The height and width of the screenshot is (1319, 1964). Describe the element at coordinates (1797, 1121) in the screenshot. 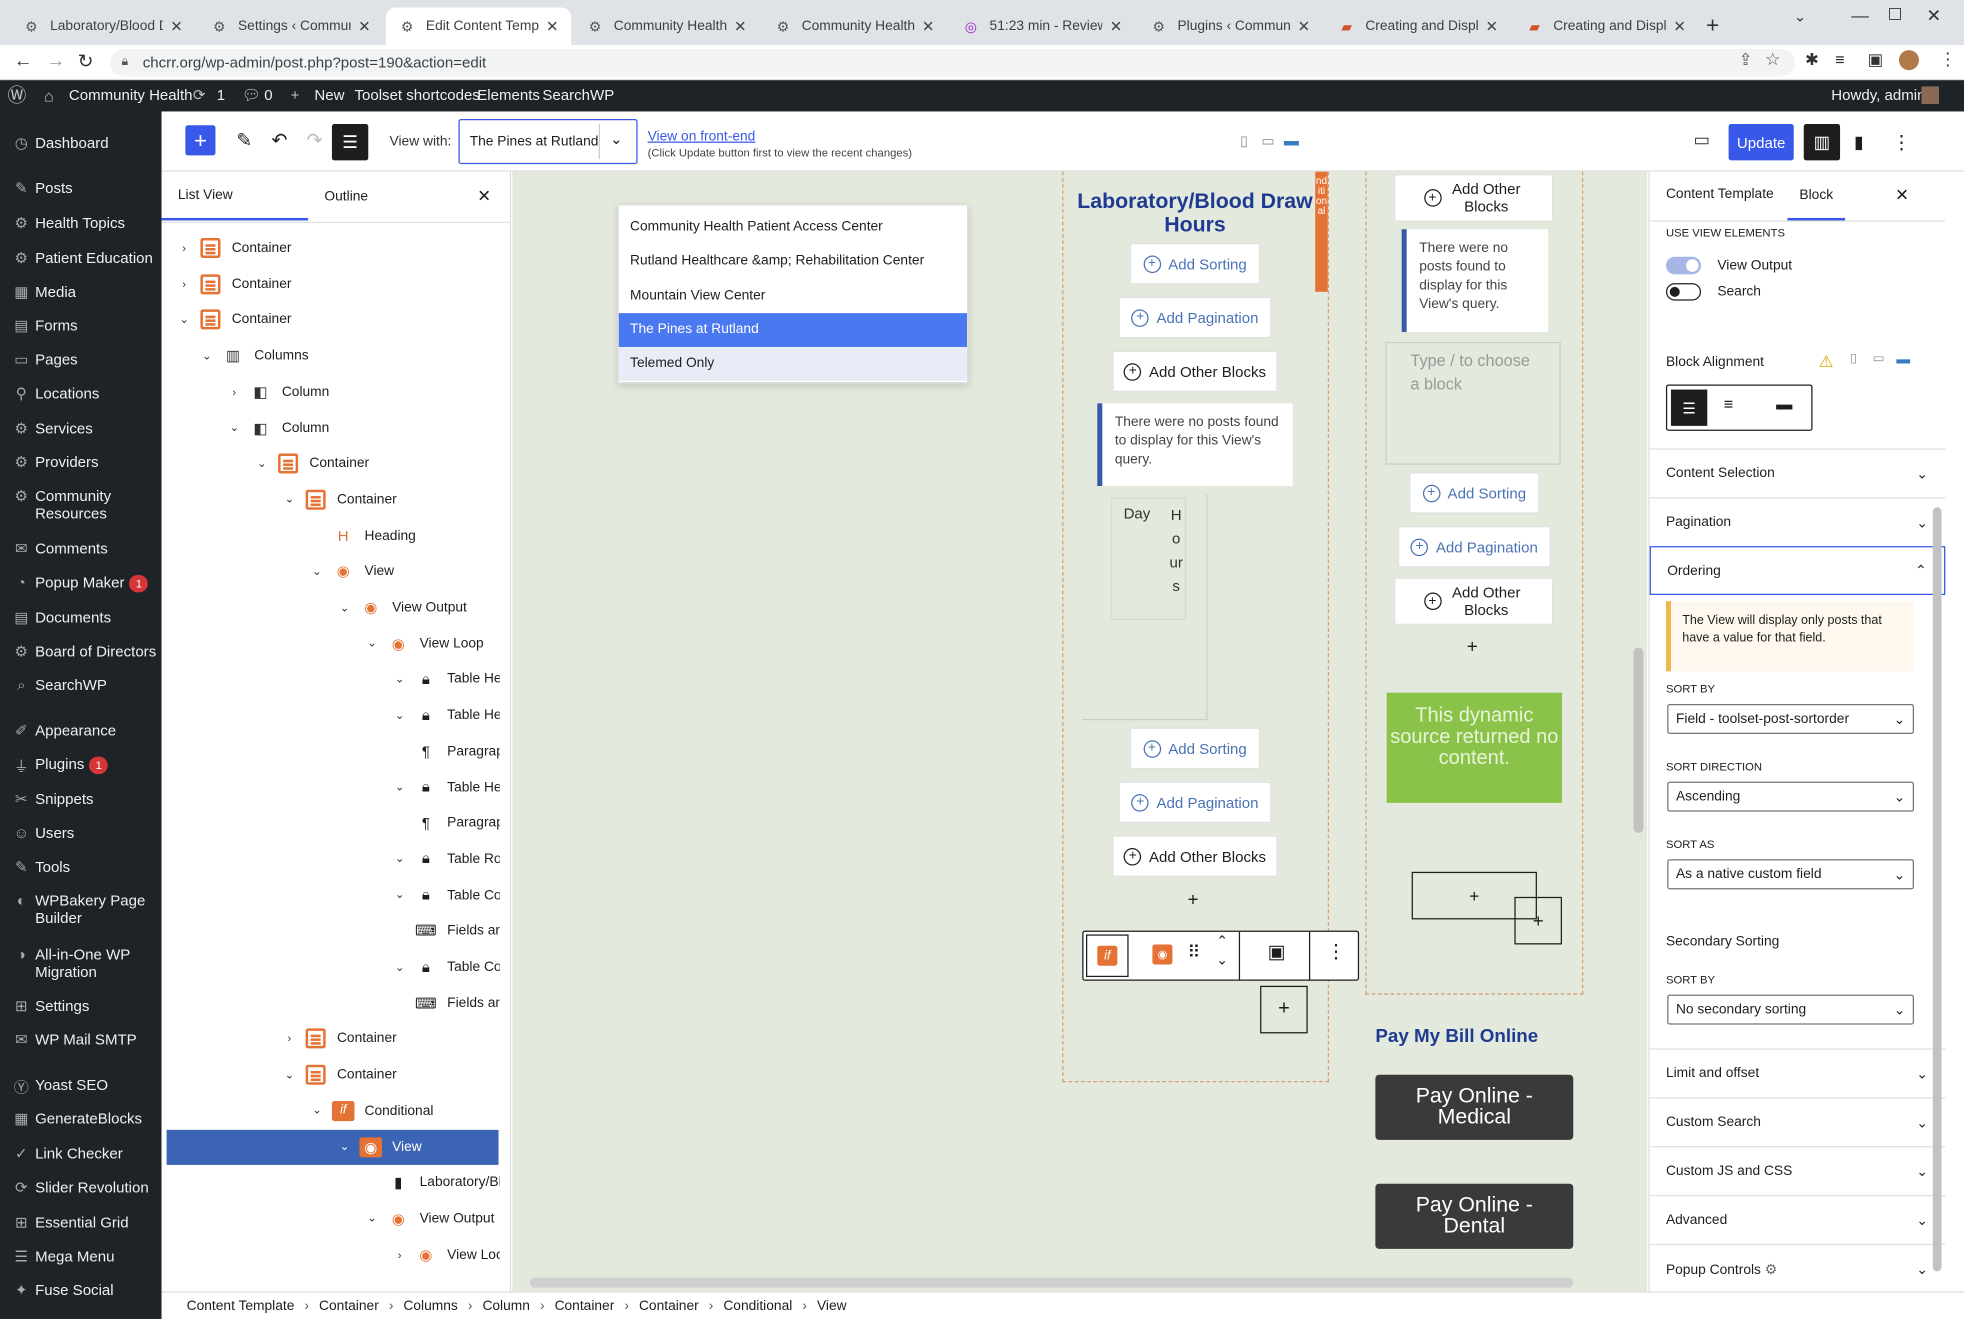

I see `custom-search-panel: Custom Search ⌄` at that location.